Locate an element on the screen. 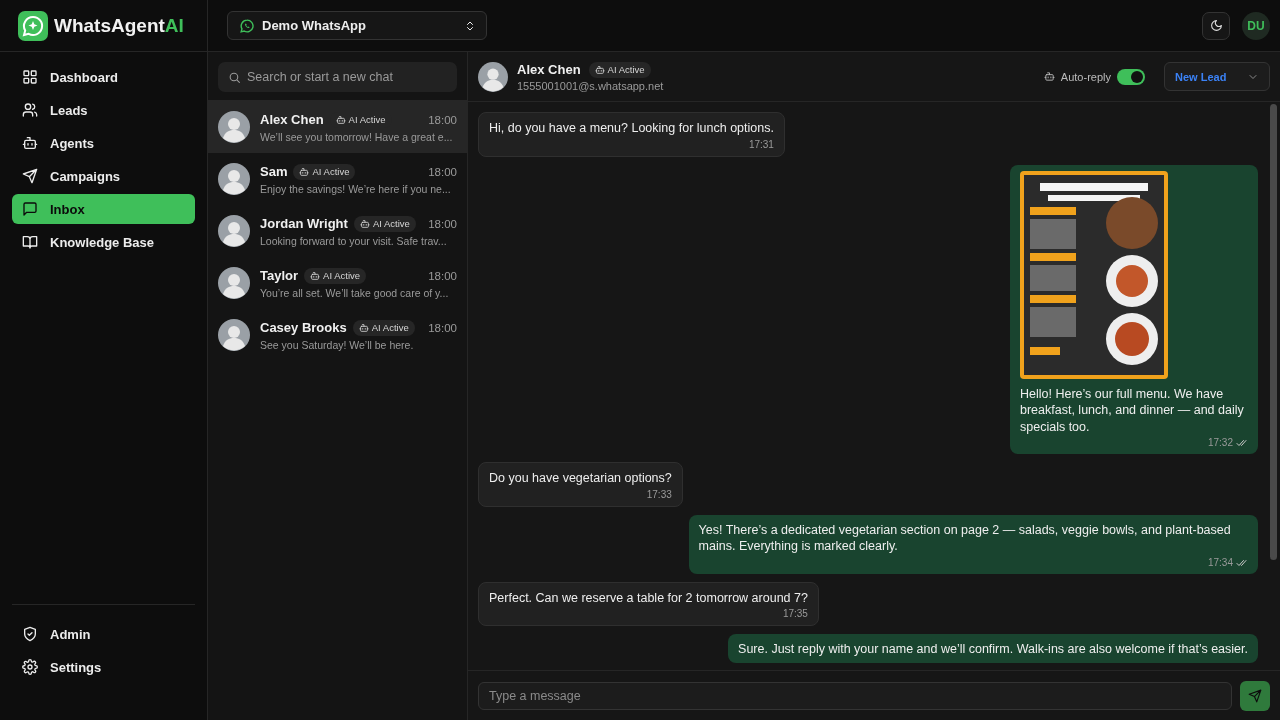 The height and width of the screenshot is (720, 1280). nav-item: Admin is located at coordinates (103, 634).